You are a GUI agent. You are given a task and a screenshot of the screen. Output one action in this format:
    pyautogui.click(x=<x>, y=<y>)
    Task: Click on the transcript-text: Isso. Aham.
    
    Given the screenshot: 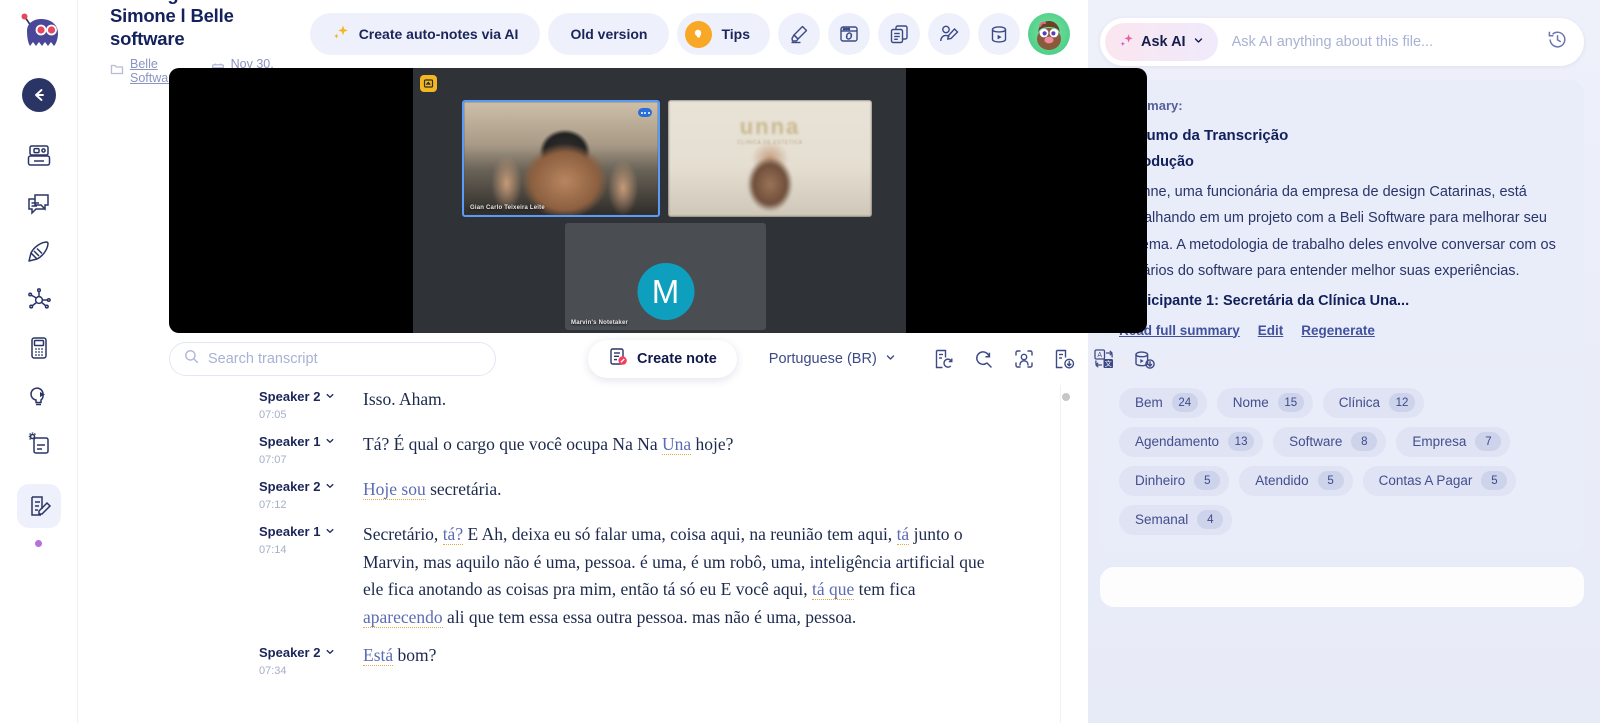 What is the action you would take?
    pyautogui.click(x=672, y=400)
    